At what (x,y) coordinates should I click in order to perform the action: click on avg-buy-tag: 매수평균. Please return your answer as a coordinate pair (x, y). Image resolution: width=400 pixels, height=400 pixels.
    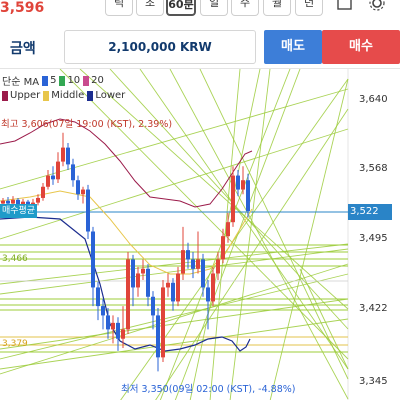
    Looking at the image, I should click on (18, 211).